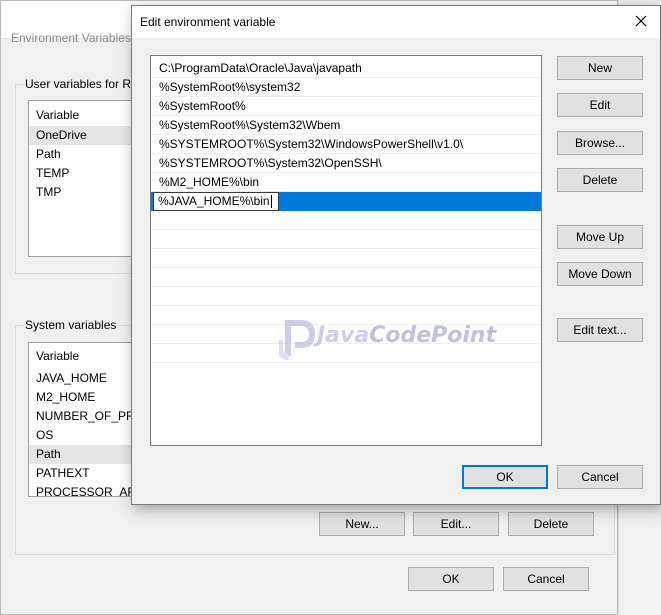 Image resolution: width=661 pixels, height=615 pixels. What do you see at coordinates (346, 163) in the screenshot?
I see `path-row-openssh: %SYSTEMROOT%\System32\OpenSSH\` at bounding box center [346, 163].